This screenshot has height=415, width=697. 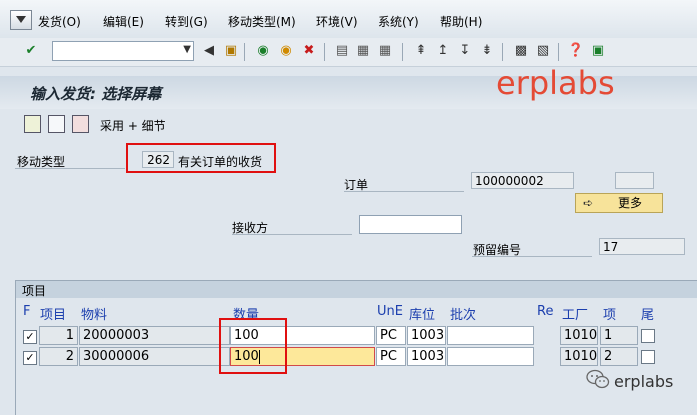 I want to click on back-icon: ◉, so click(x=263, y=51).